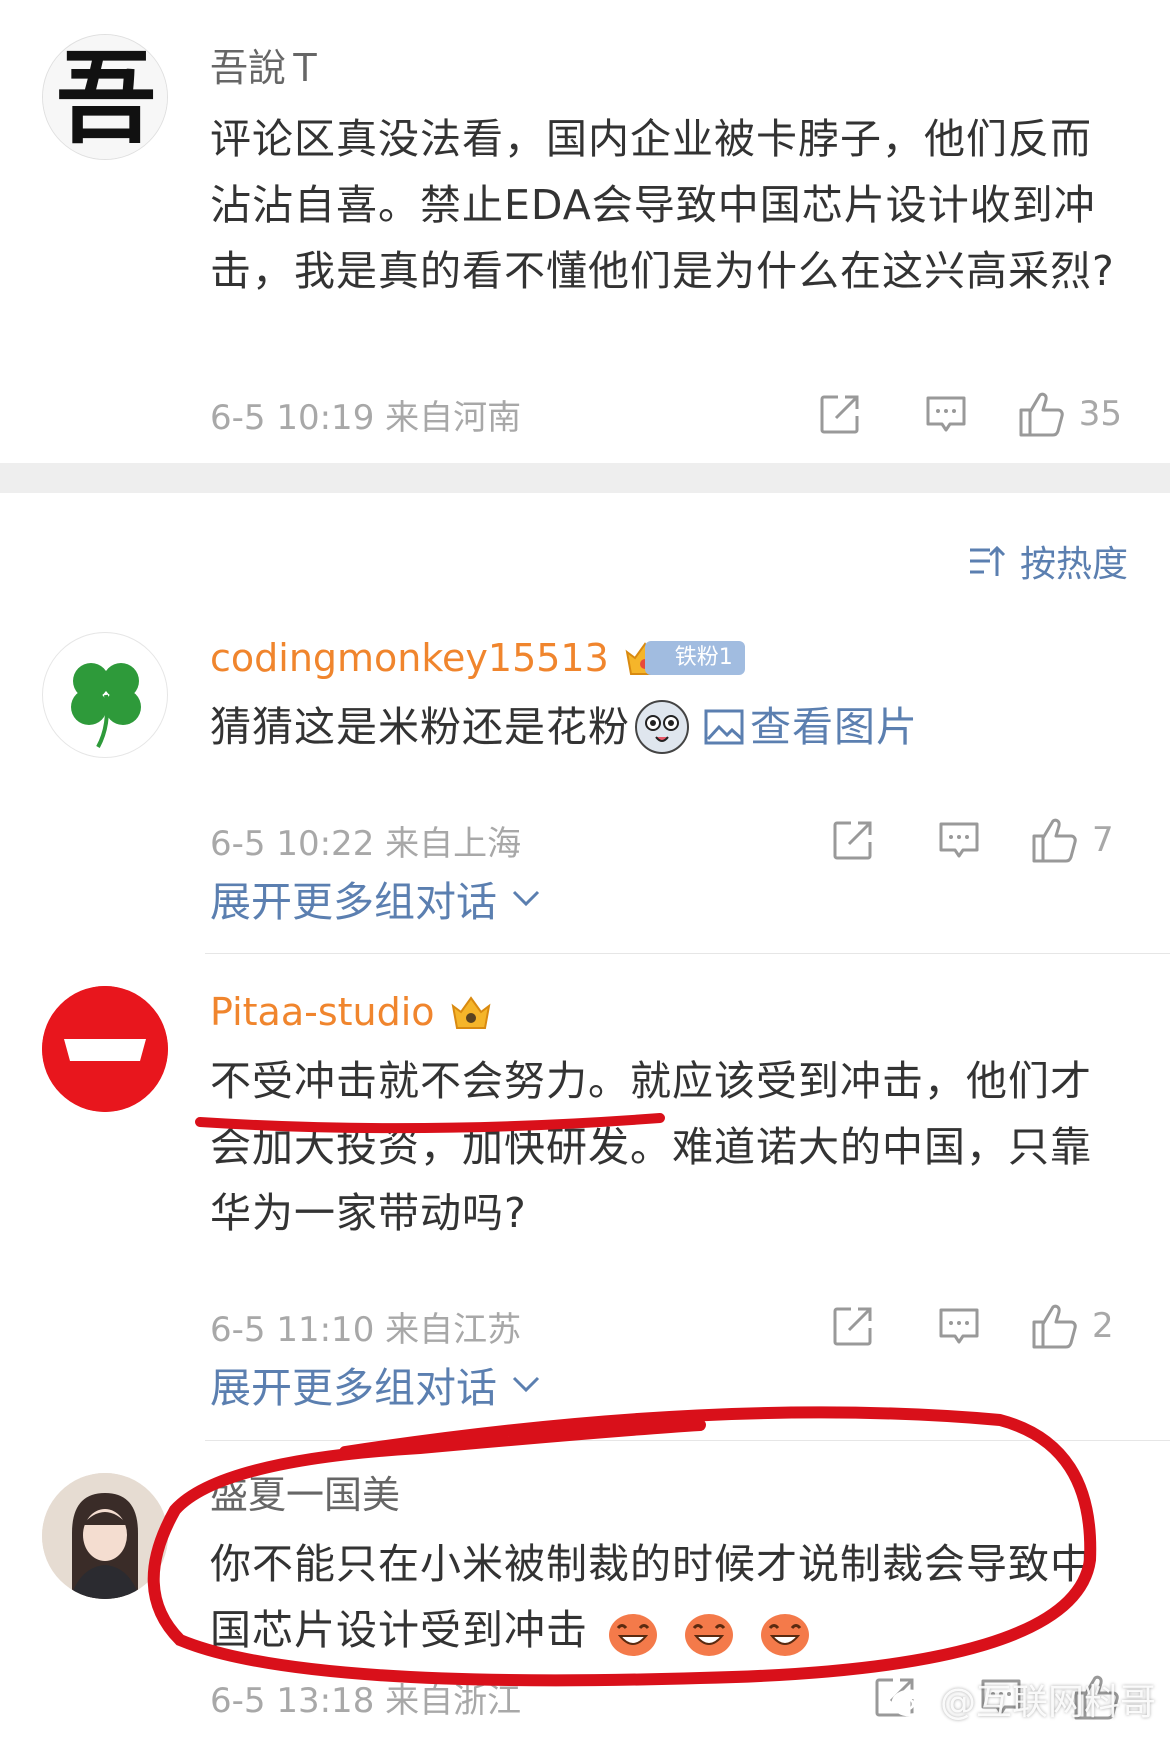  What do you see at coordinates (1103, 1326) in the screenshot?
I see `like-count: 2` at bounding box center [1103, 1326].